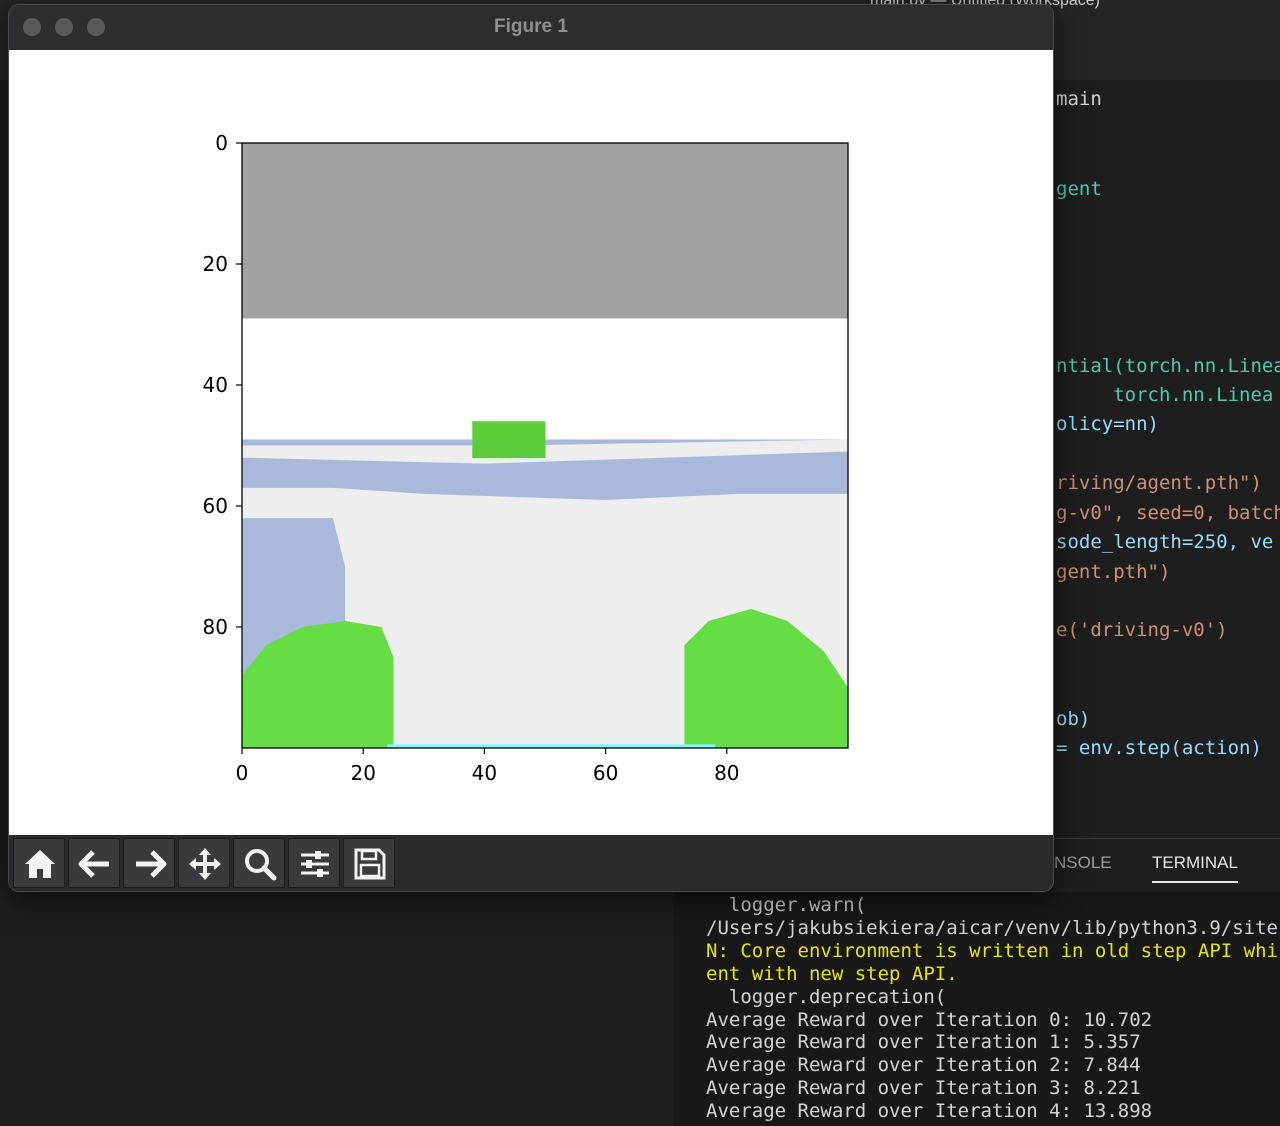  Describe the element at coordinates (1168, 513) in the screenshot. I see `code-line: g-v0", seed=0, batch` at that location.